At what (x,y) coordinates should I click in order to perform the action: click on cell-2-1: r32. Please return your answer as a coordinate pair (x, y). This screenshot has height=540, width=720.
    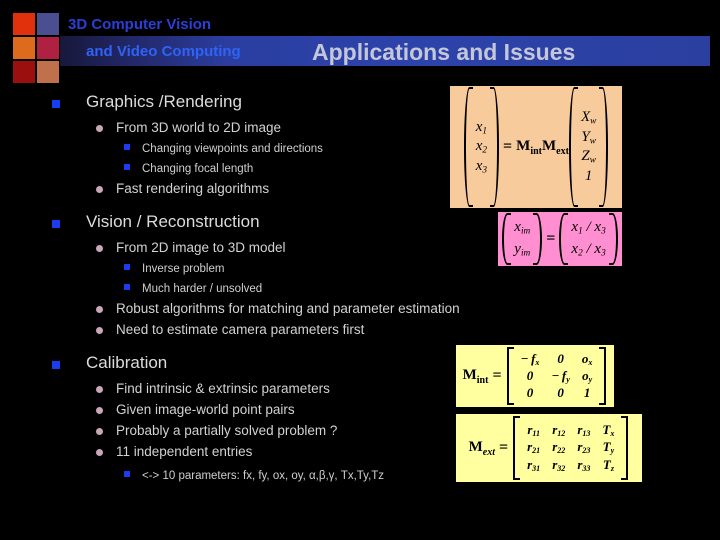
    Looking at the image, I should click on (559, 464).